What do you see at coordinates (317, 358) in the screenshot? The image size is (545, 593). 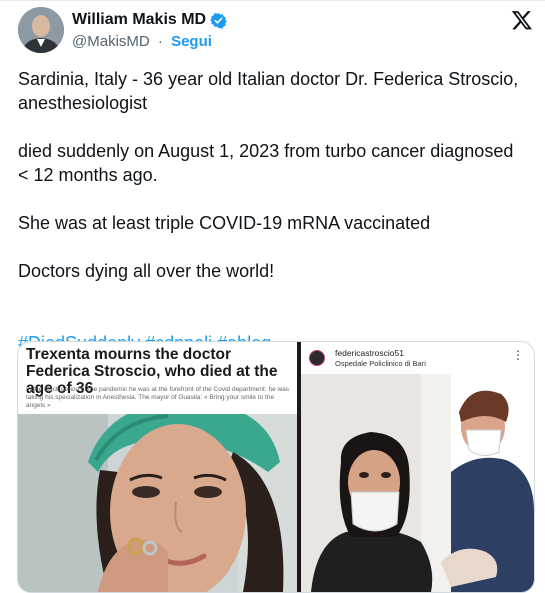 I see `instagram-avatar` at bounding box center [317, 358].